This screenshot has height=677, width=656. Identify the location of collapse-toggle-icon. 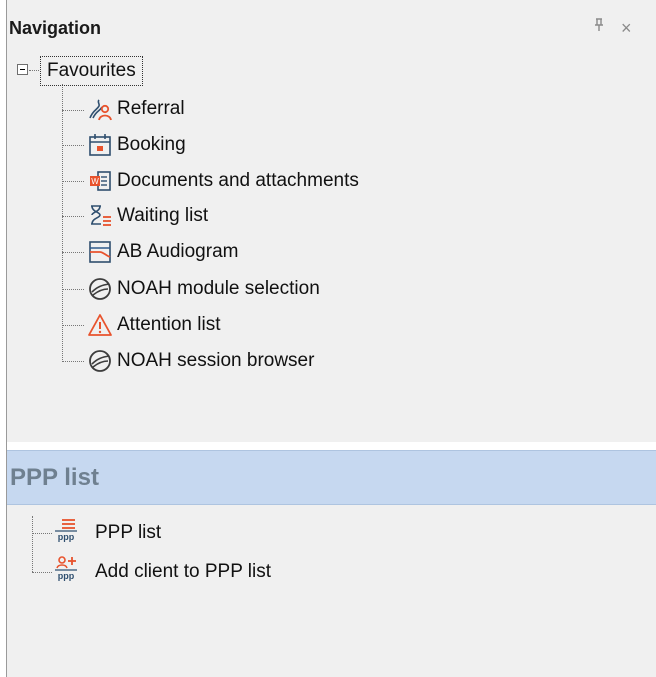
(22, 69).